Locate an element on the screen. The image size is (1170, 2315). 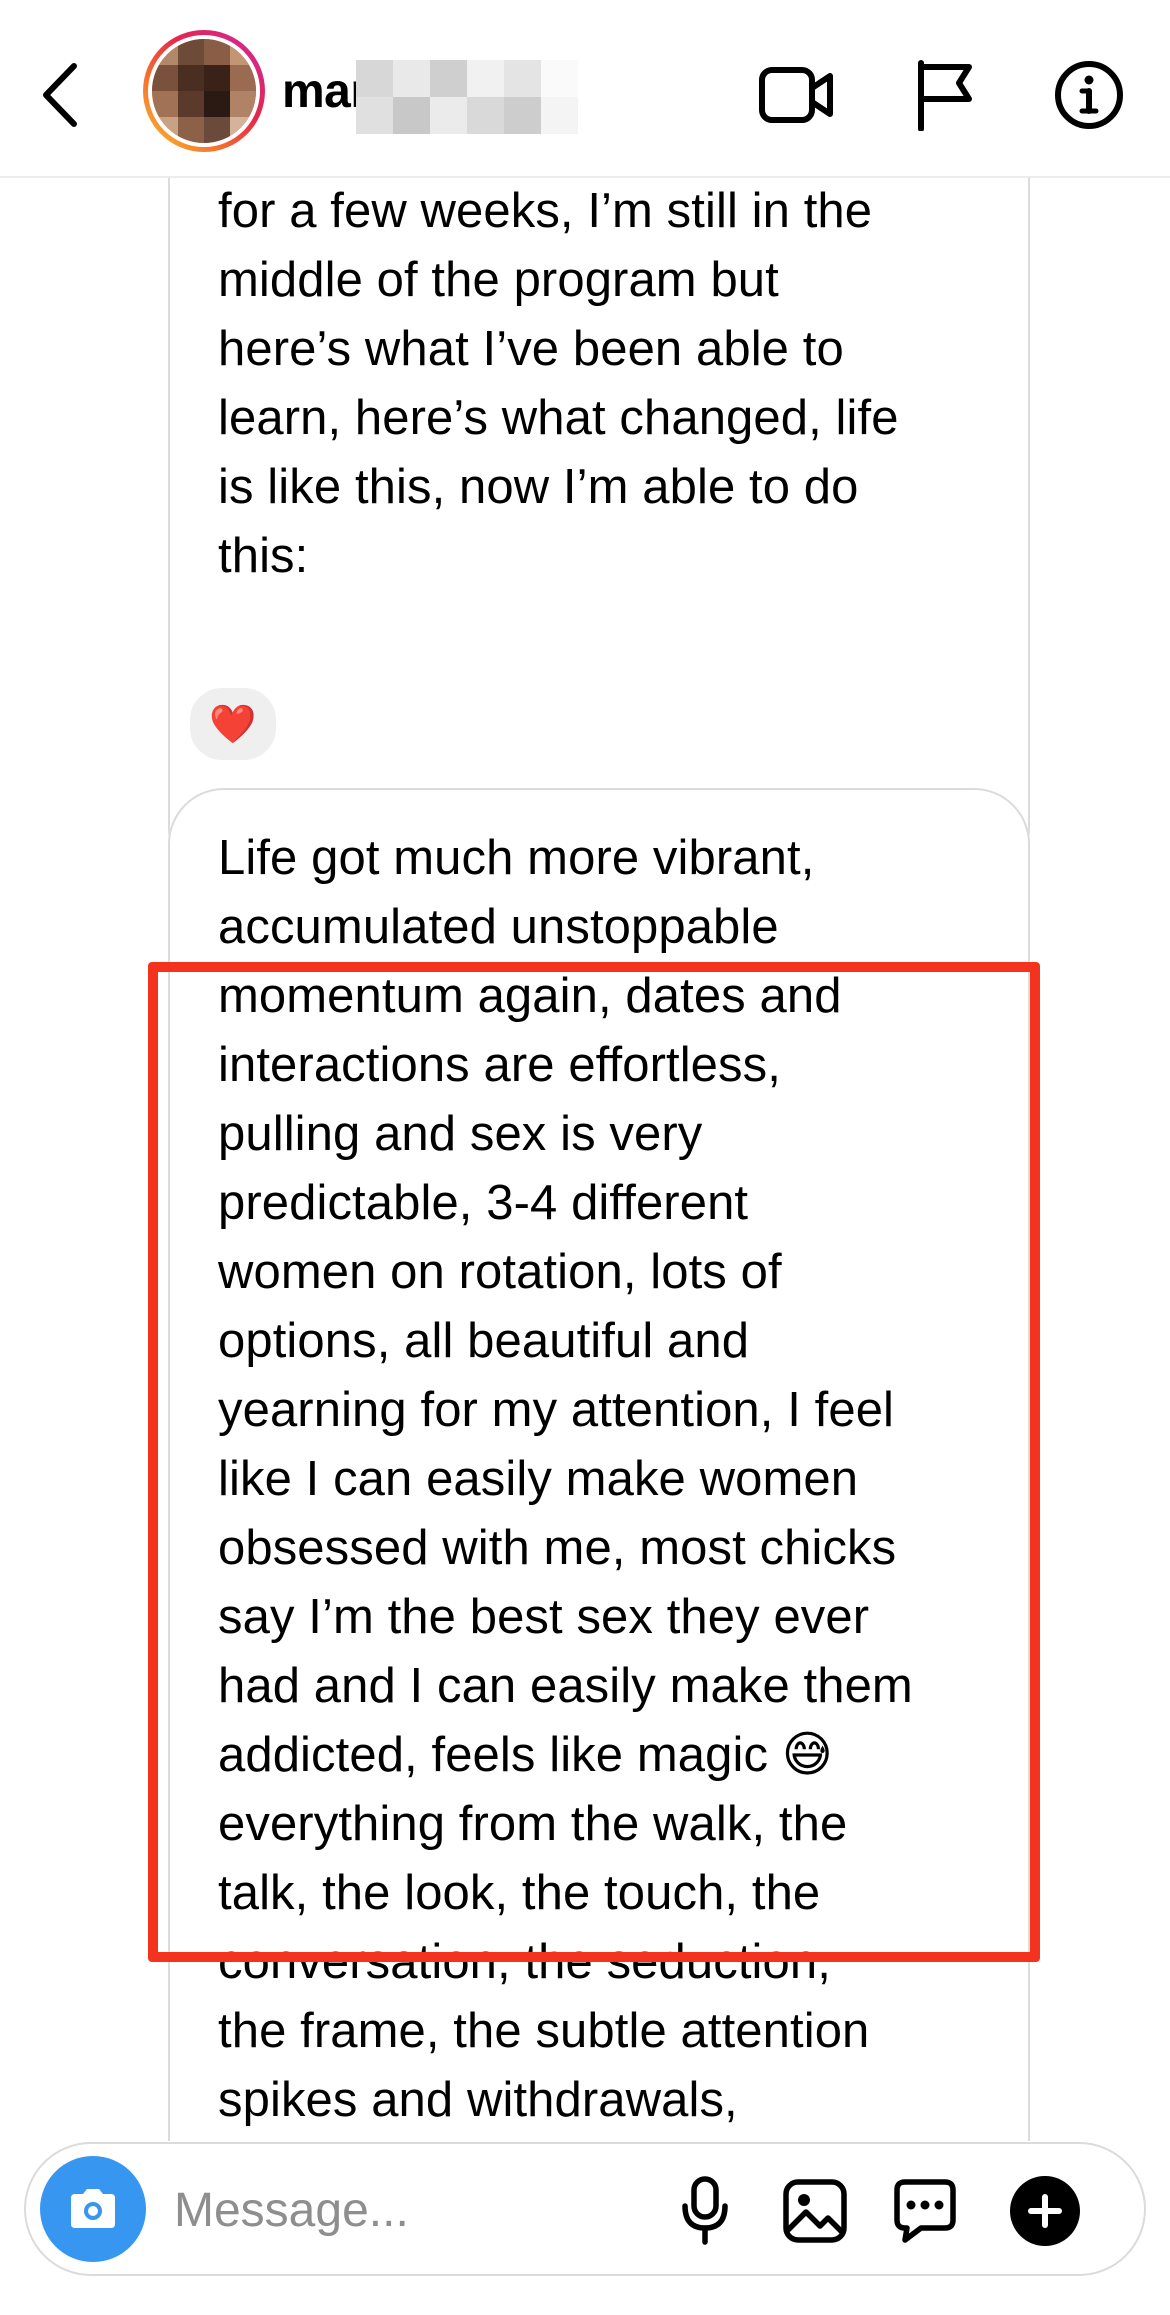
back-button is located at coordinates (73, 95).